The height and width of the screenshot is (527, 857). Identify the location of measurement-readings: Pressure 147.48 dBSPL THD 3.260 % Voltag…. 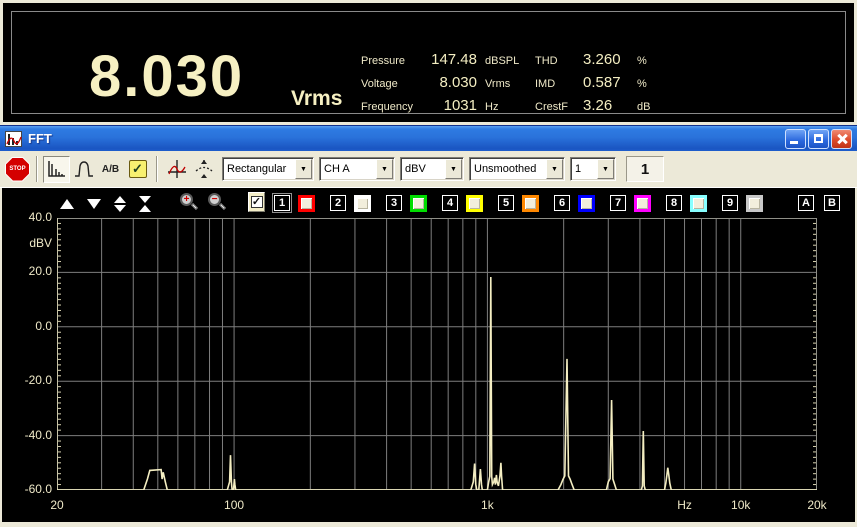
(513, 82).